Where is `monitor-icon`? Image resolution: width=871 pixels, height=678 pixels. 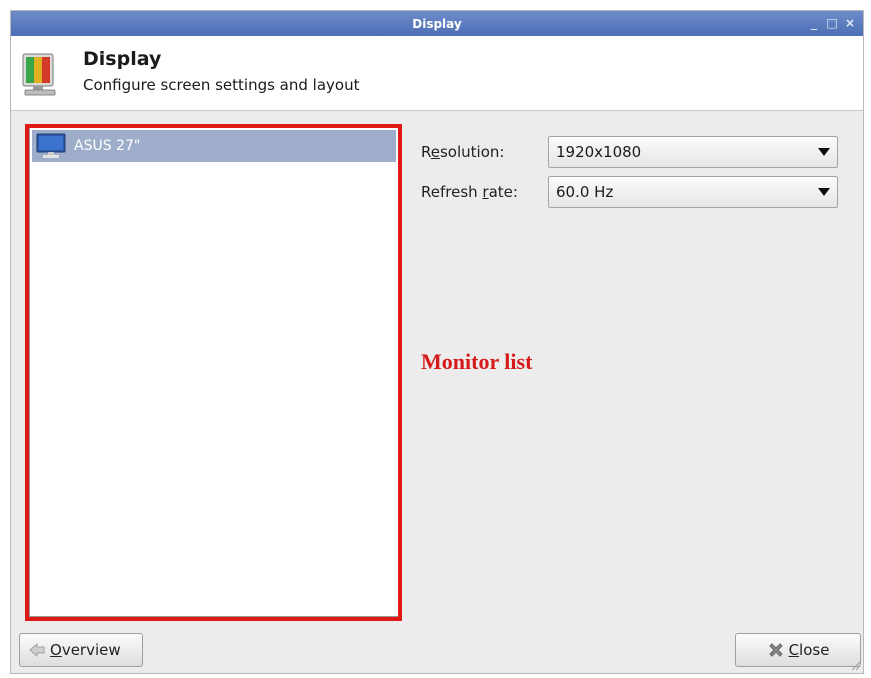 monitor-icon is located at coordinates (51, 145).